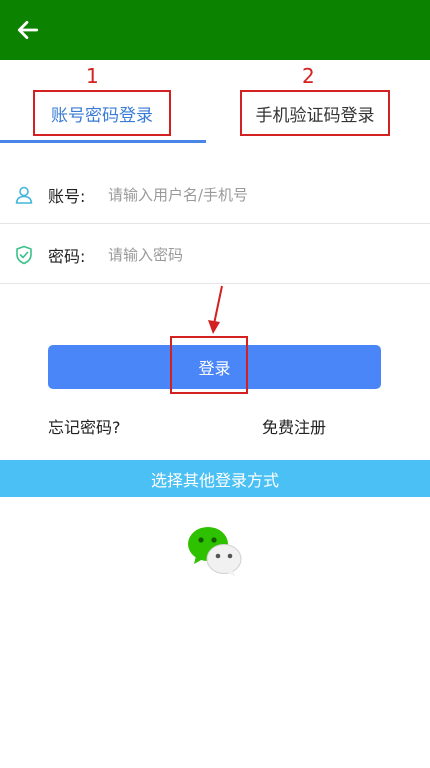 The image size is (430, 768). What do you see at coordinates (67, 256) in the screenshot?
I see `password-label: 密码:` at bounding box center [67, 256].